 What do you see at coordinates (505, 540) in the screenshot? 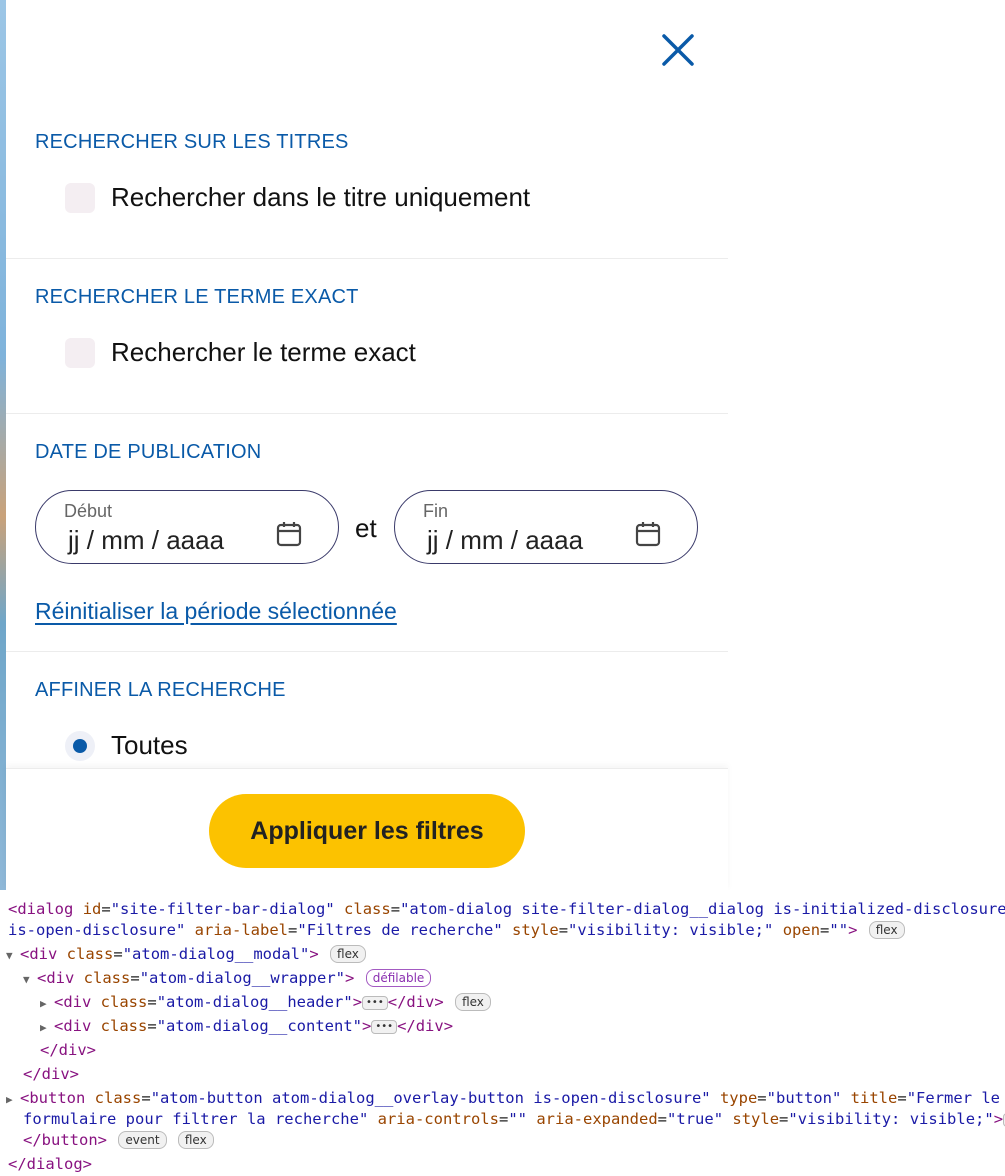
I see `end-date-input: jj / mm / aaaa` at bounding box center [505, 540].